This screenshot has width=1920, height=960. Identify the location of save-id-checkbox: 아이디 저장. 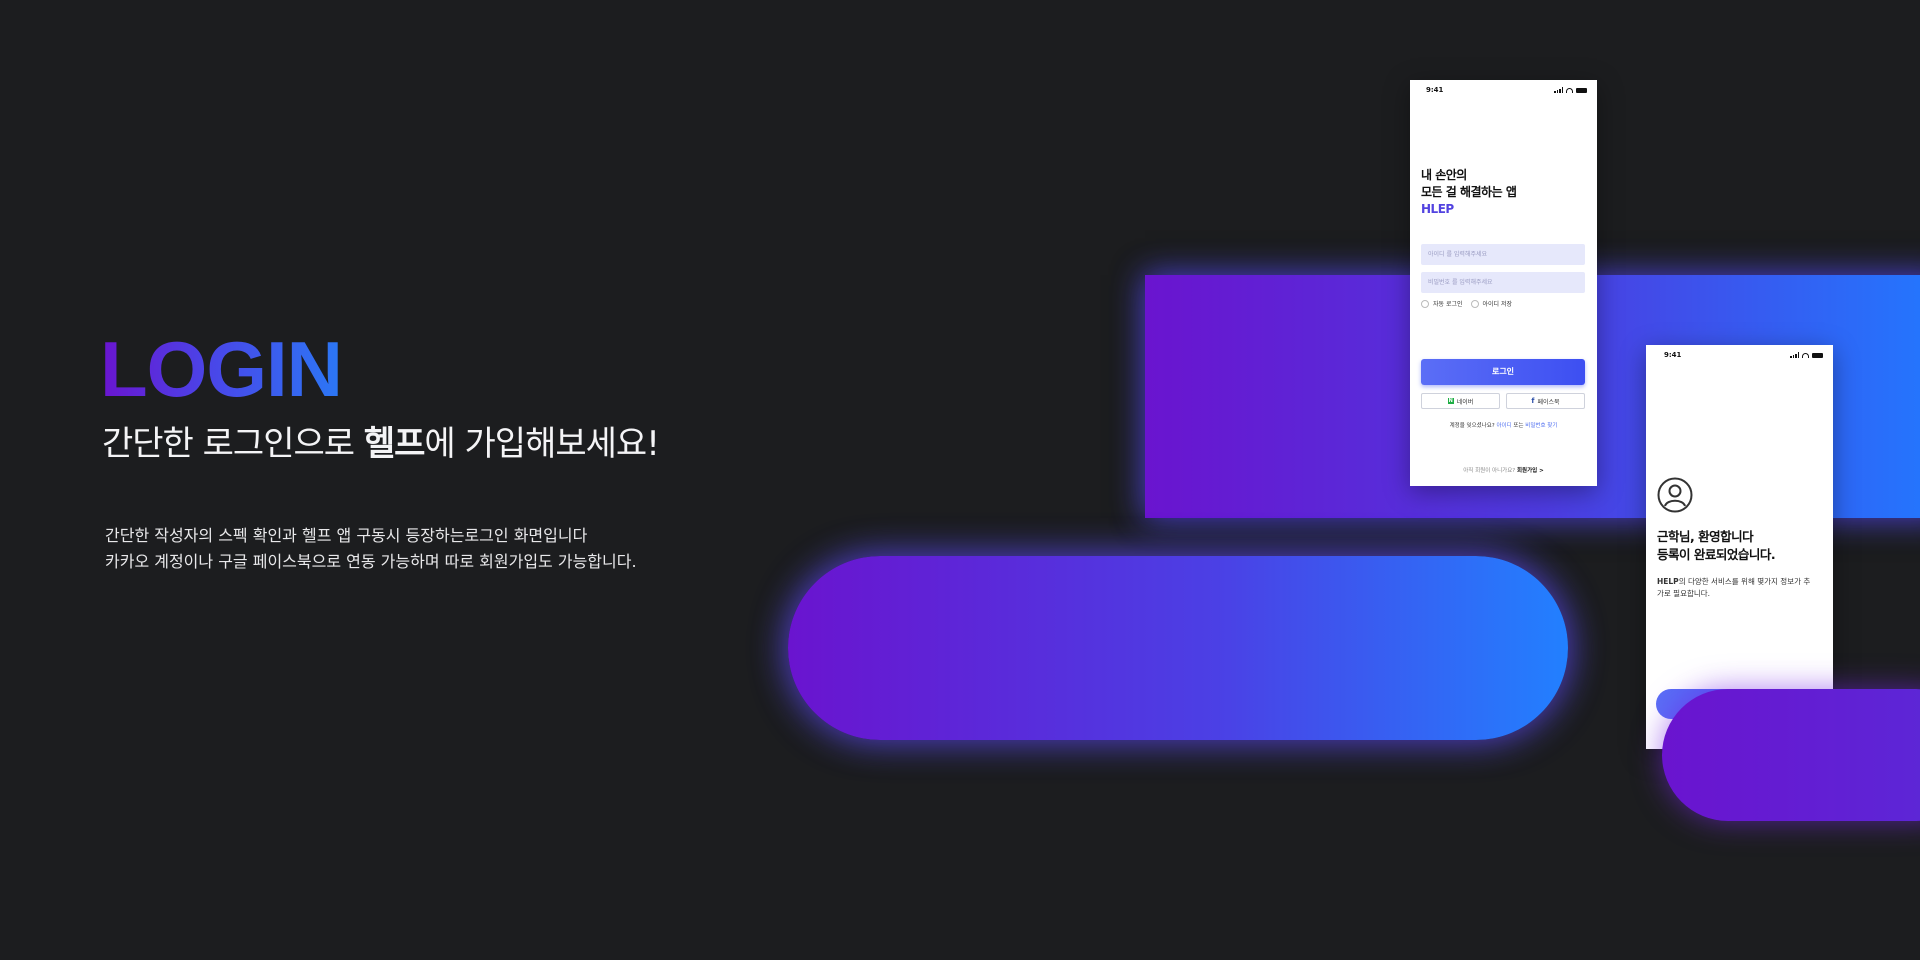
(1491, 303).